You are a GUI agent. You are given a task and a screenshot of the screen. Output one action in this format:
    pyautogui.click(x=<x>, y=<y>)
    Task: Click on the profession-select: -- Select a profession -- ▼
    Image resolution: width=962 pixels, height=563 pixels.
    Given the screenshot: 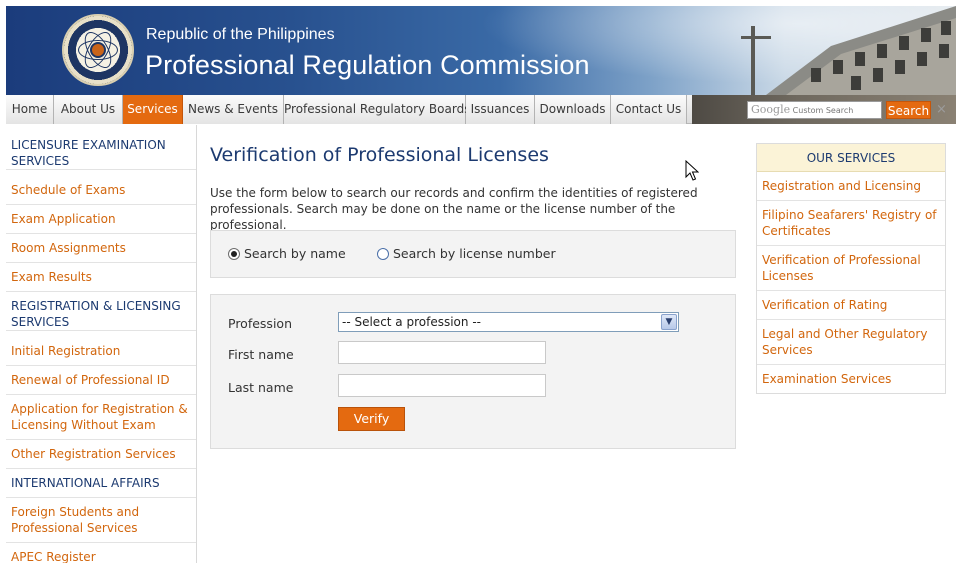 What is the action you would take?
    pyautogui.click(x=508, y=322)
    